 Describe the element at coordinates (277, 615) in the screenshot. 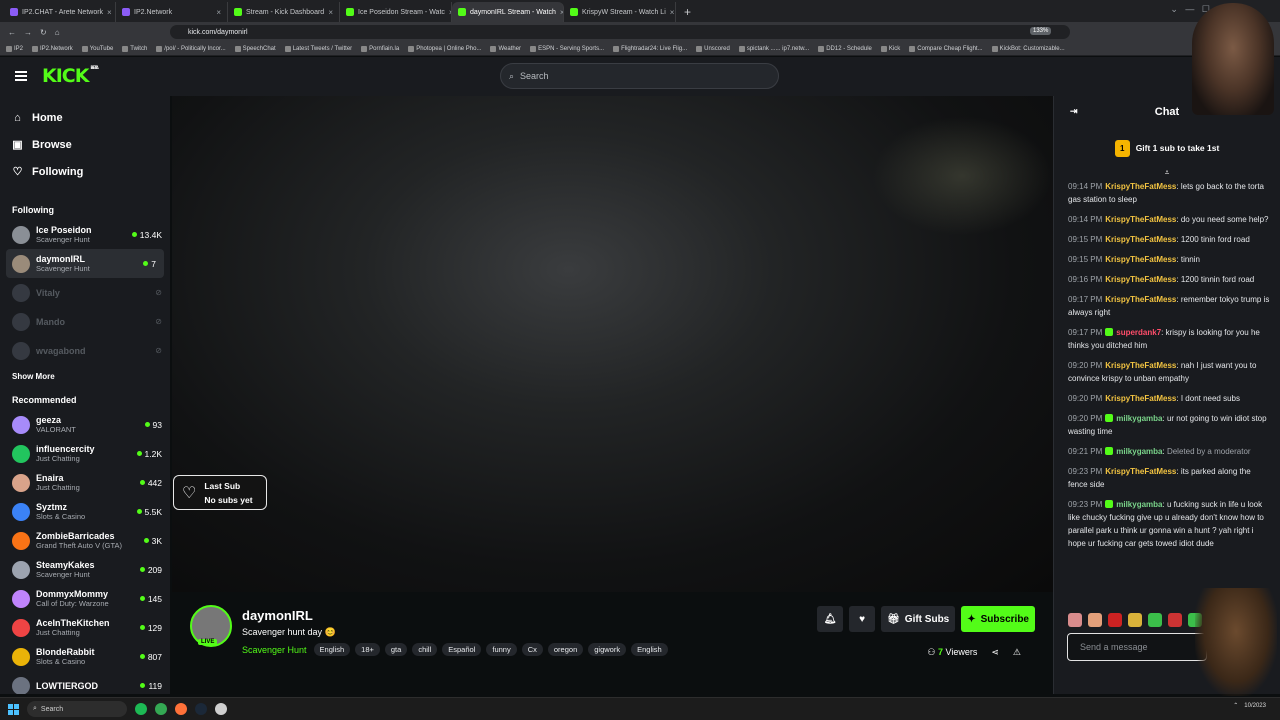

I see `streamer-name: daymonIRL` at that location.